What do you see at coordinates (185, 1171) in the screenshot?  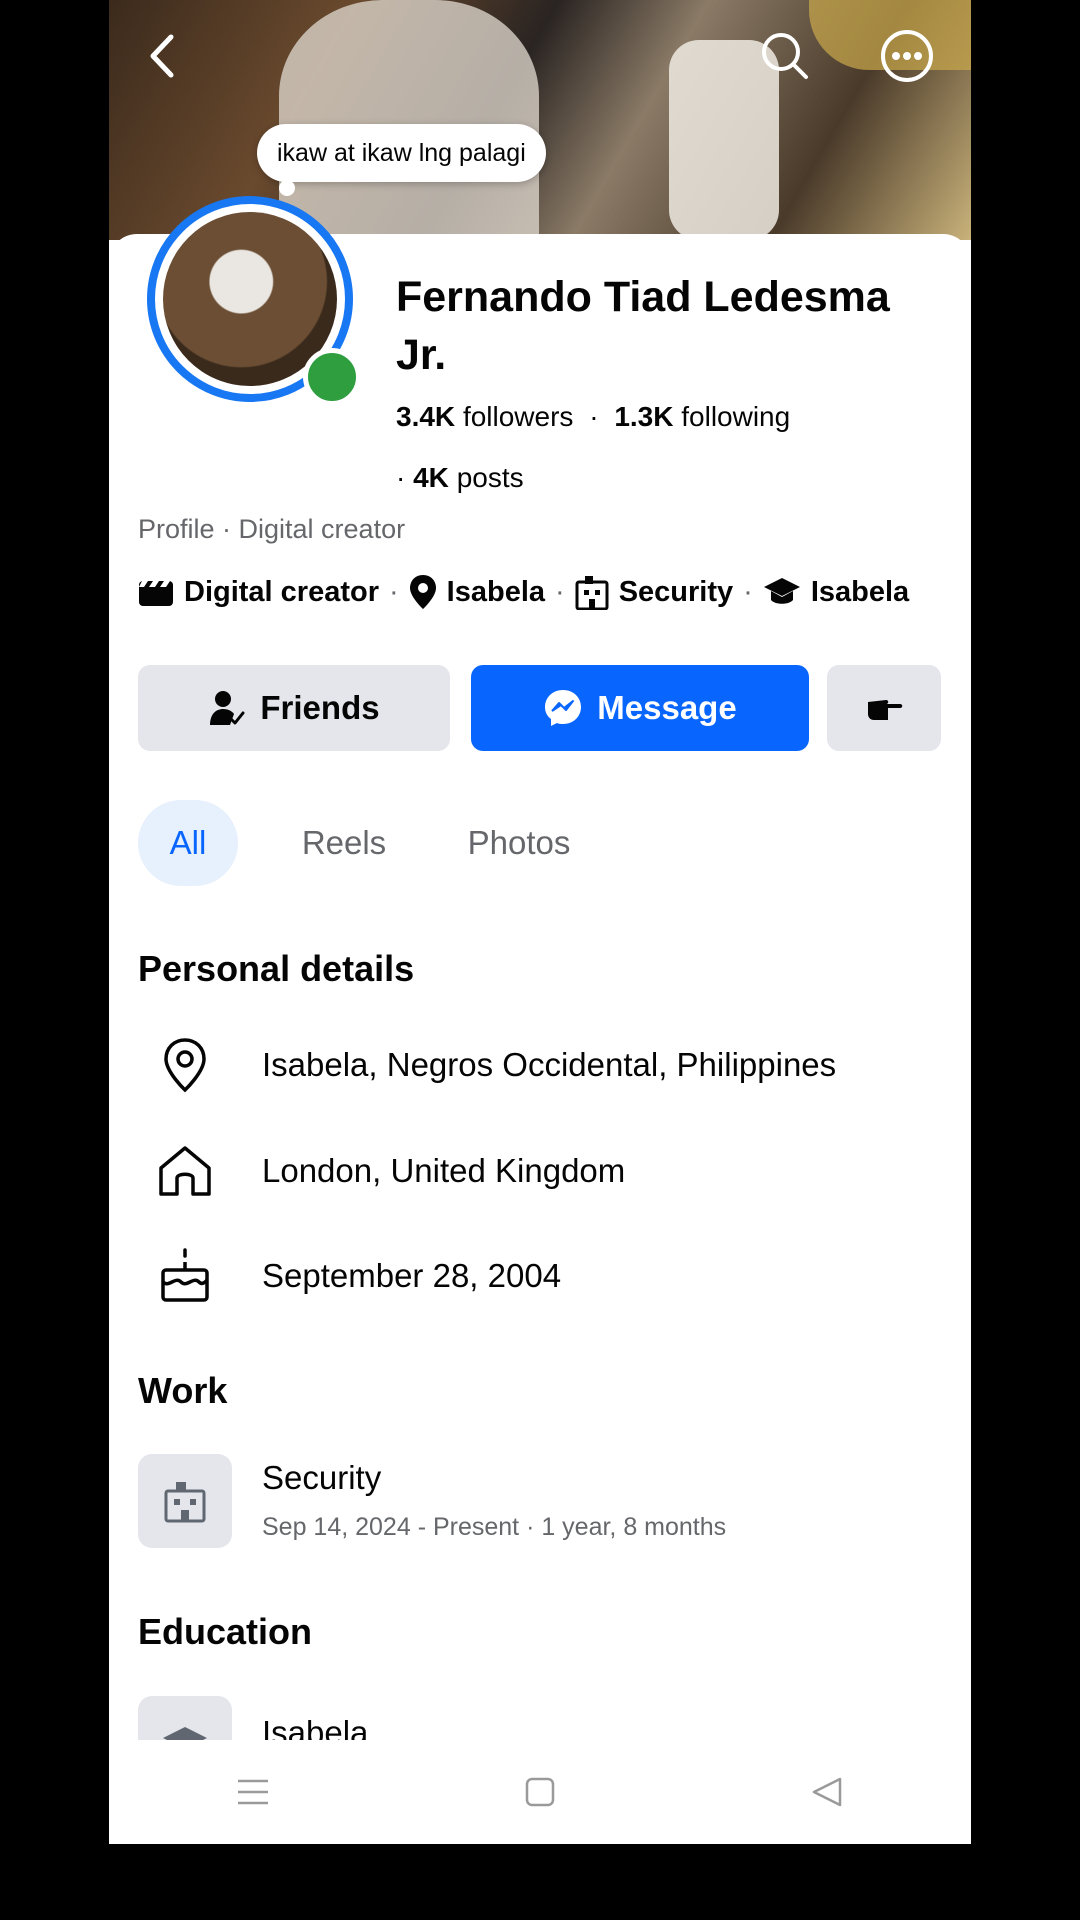 I see `home-icon` at bounding box center [185, 1171].